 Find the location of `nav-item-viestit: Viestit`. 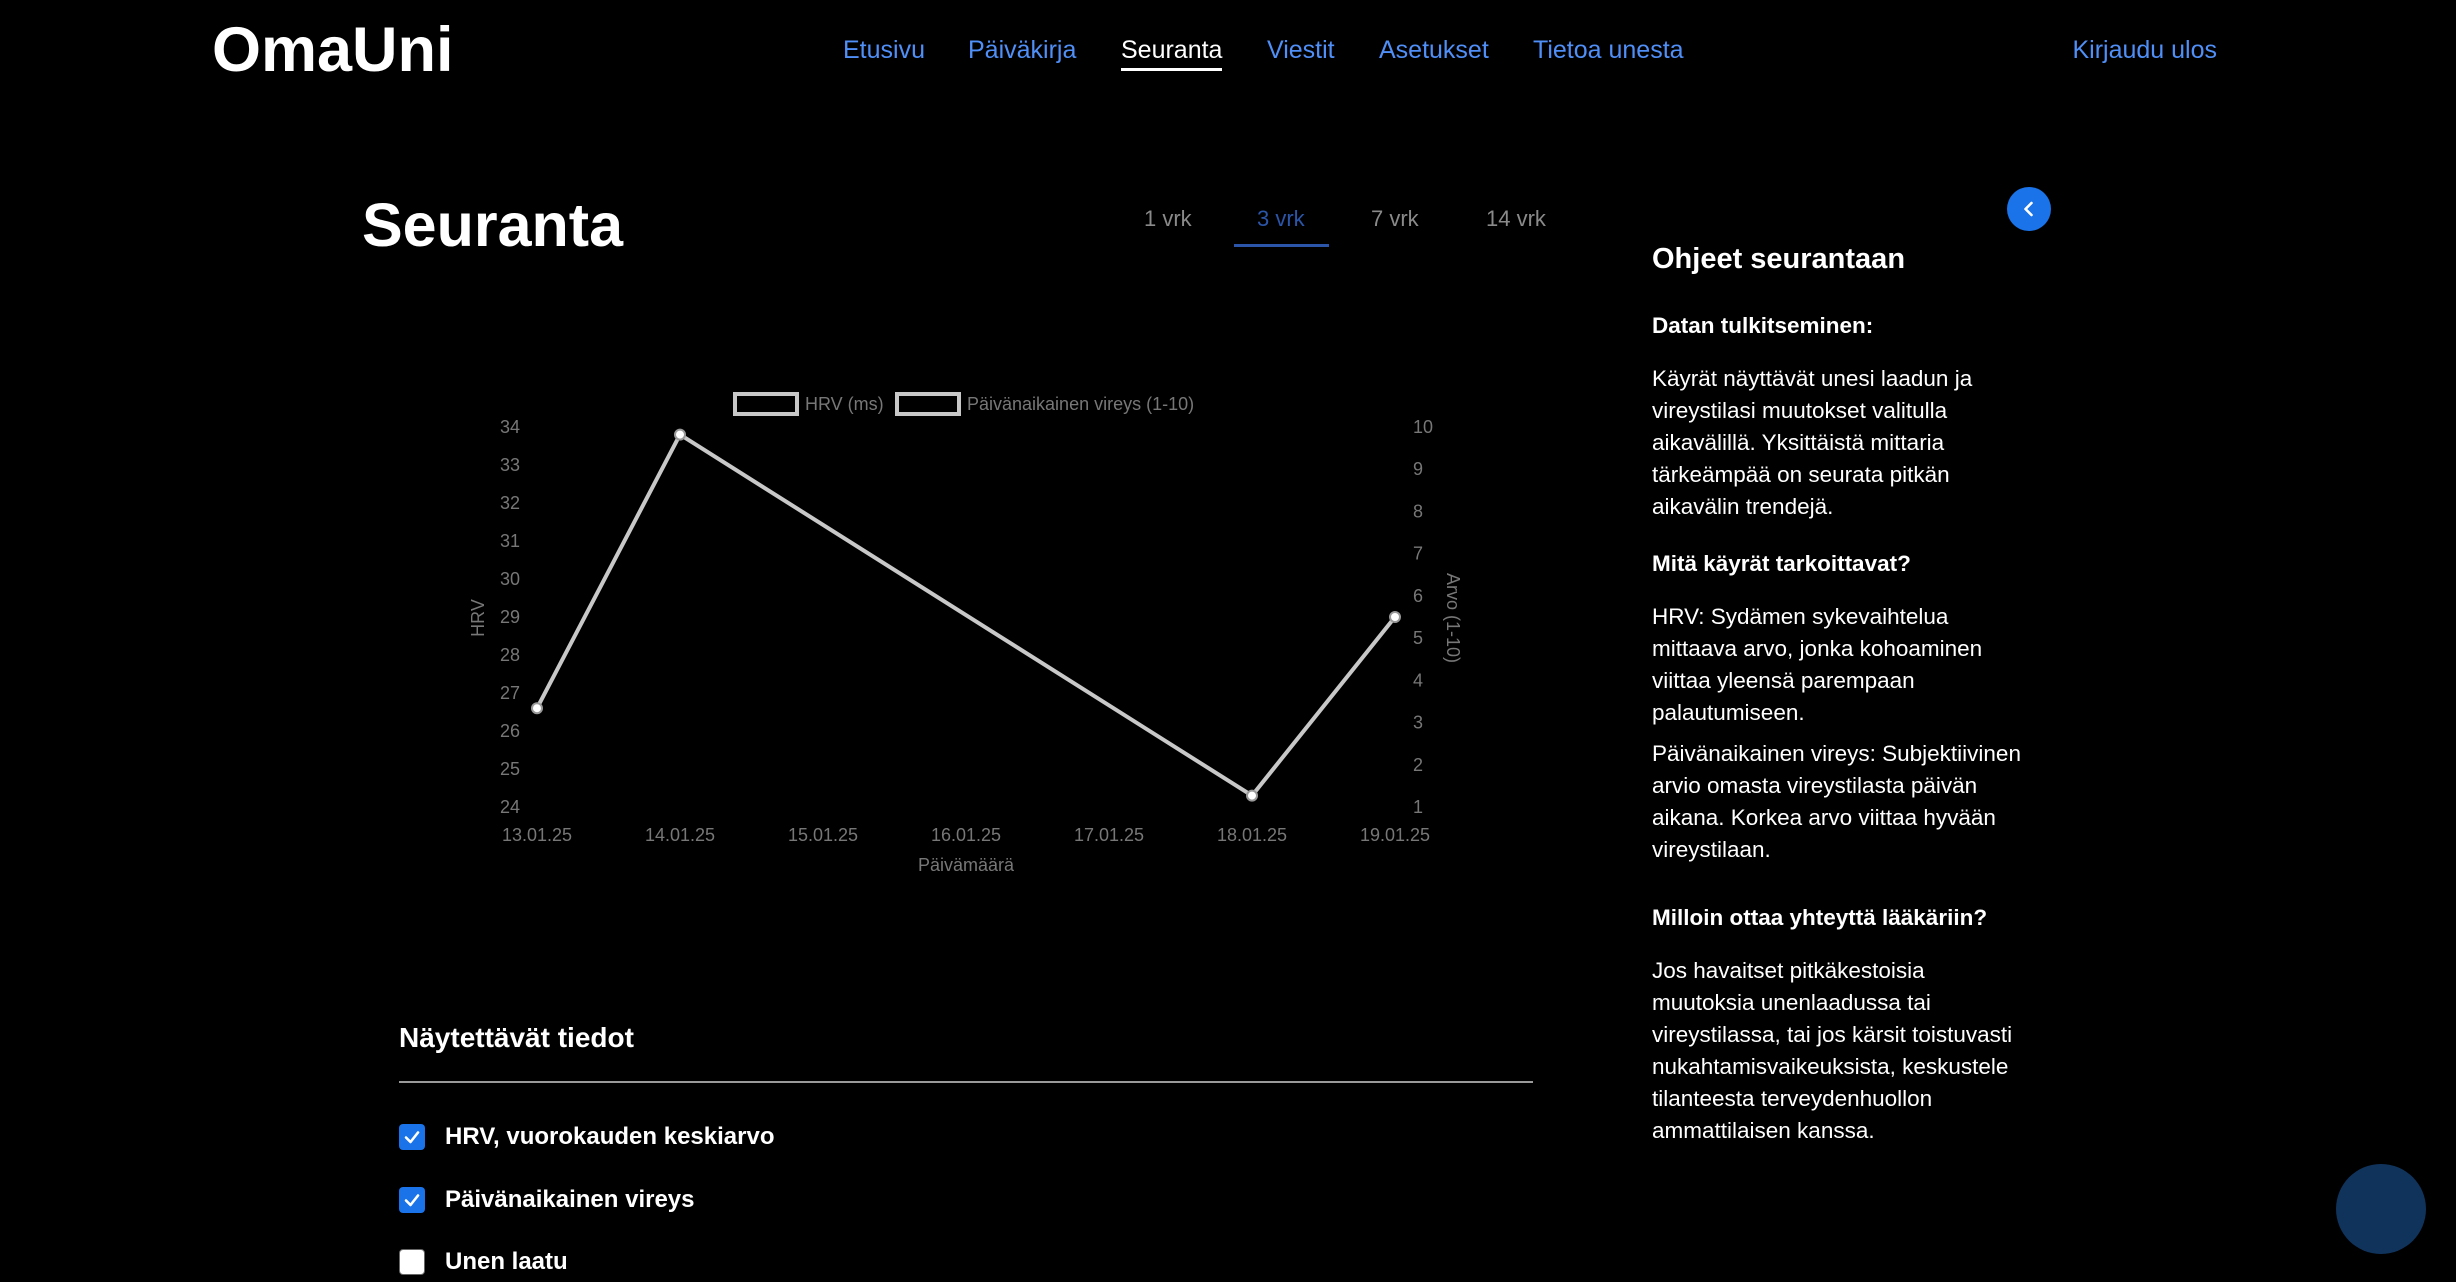

nav-item-viestit: Viestit is located at coordinates (1301, 50).